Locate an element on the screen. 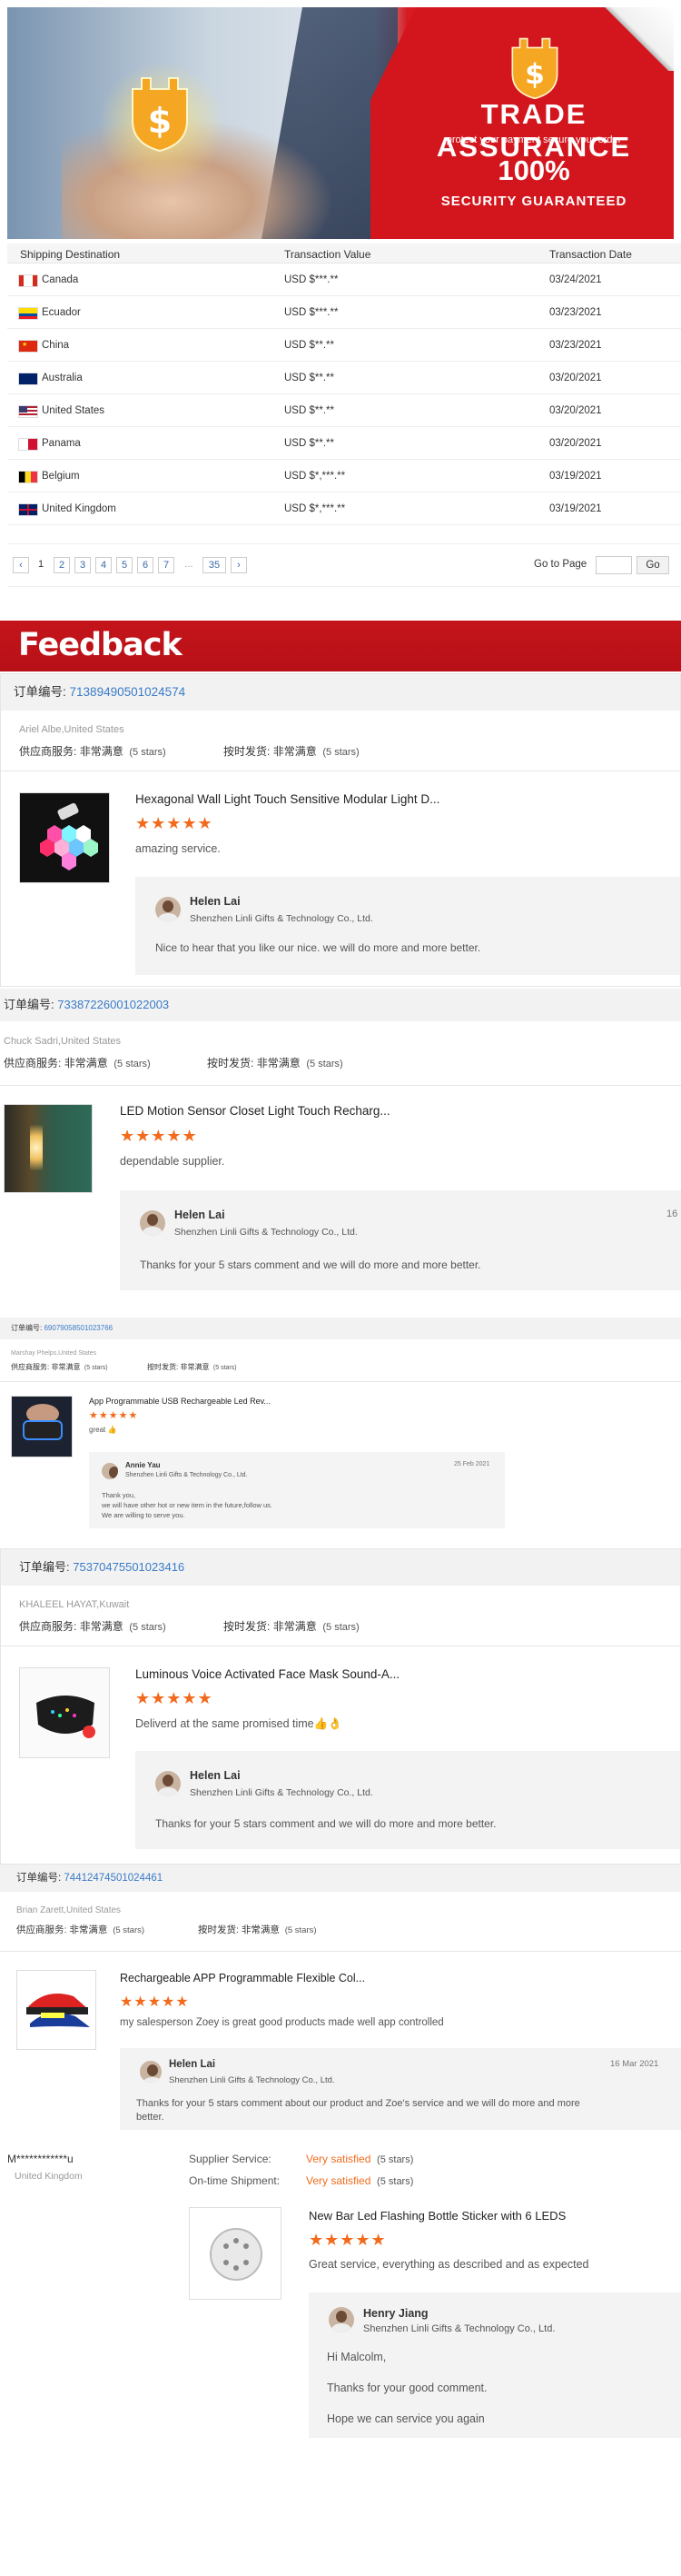 The height and width of the screenshot is (2576, 681). country-cell: China is located at coordinates (56, 345).